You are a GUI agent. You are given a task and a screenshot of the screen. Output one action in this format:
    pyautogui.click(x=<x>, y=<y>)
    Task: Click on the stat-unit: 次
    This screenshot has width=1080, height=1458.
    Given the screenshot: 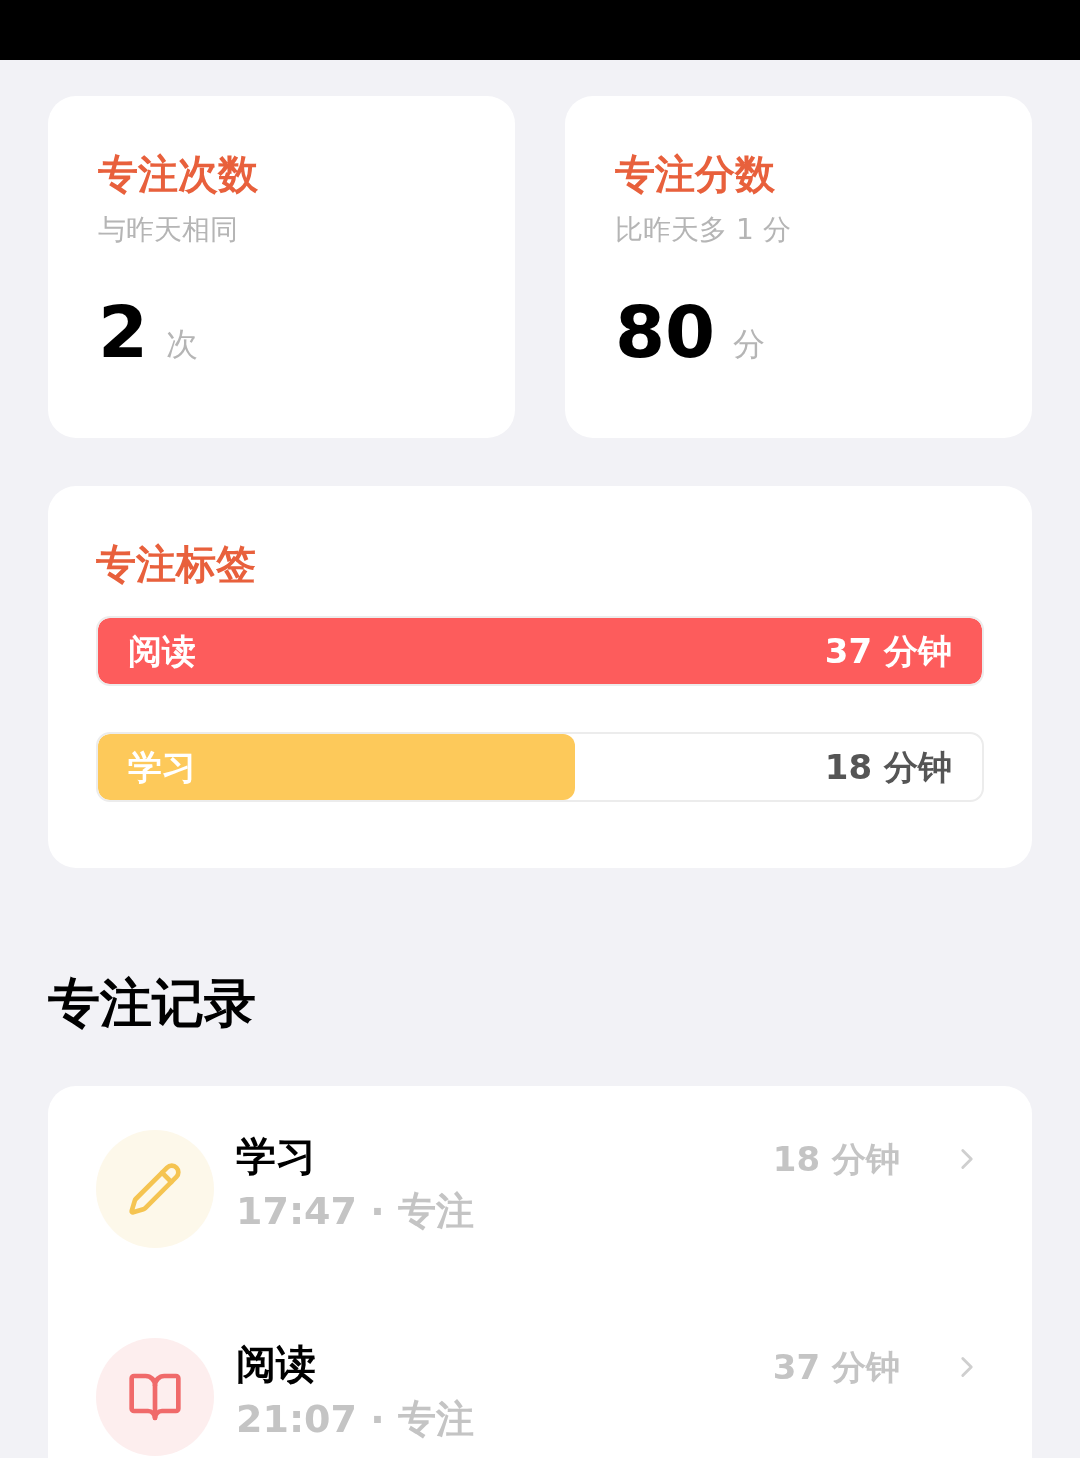 What is the action you would take?
    pyautogui.click(x=182, y=344)
    